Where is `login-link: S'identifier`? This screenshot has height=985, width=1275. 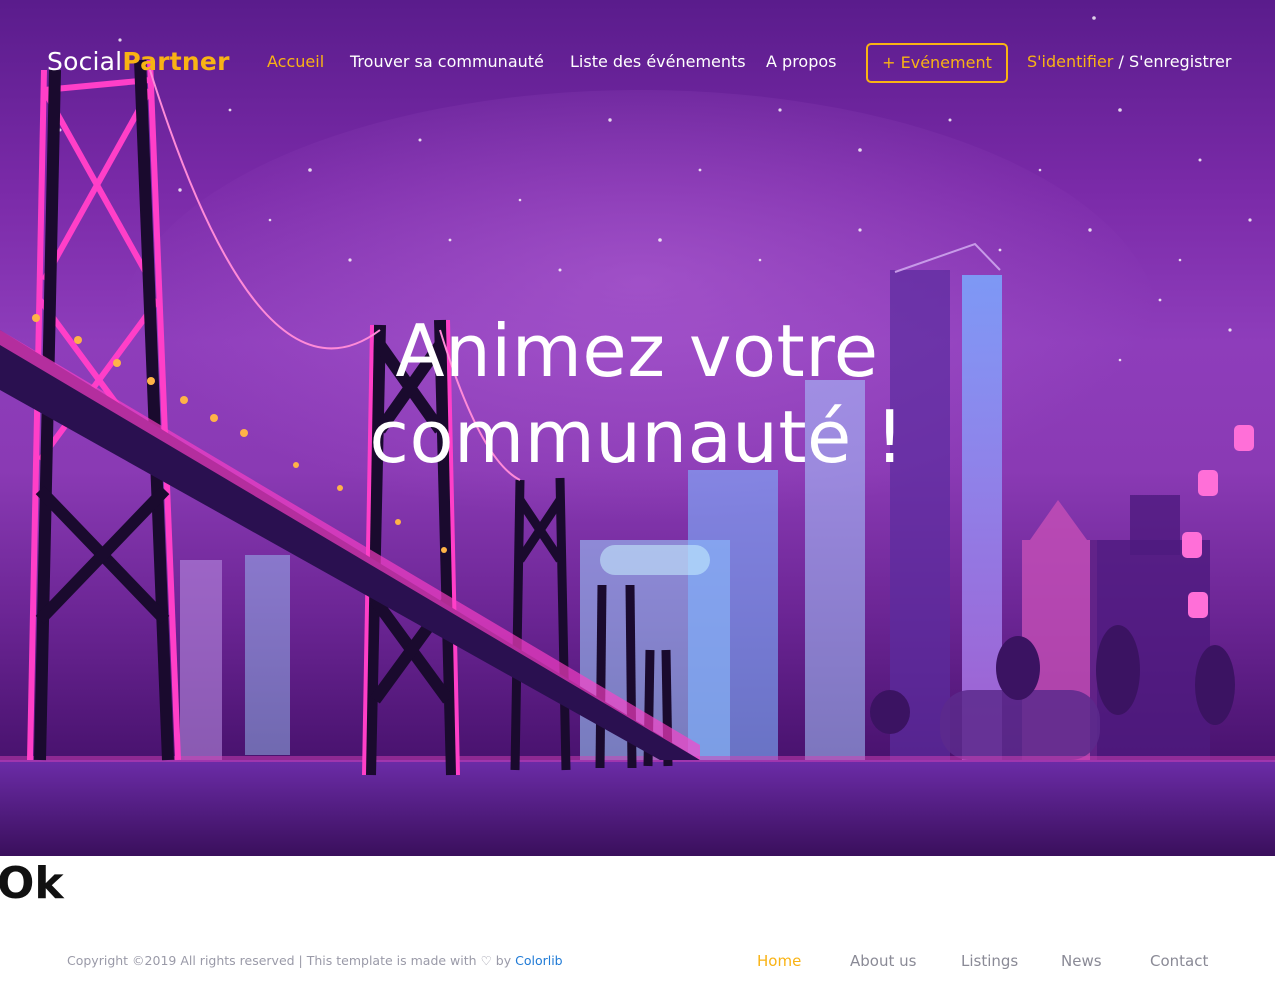 login-link: S'identifier is located at coordinates (1070, 61).